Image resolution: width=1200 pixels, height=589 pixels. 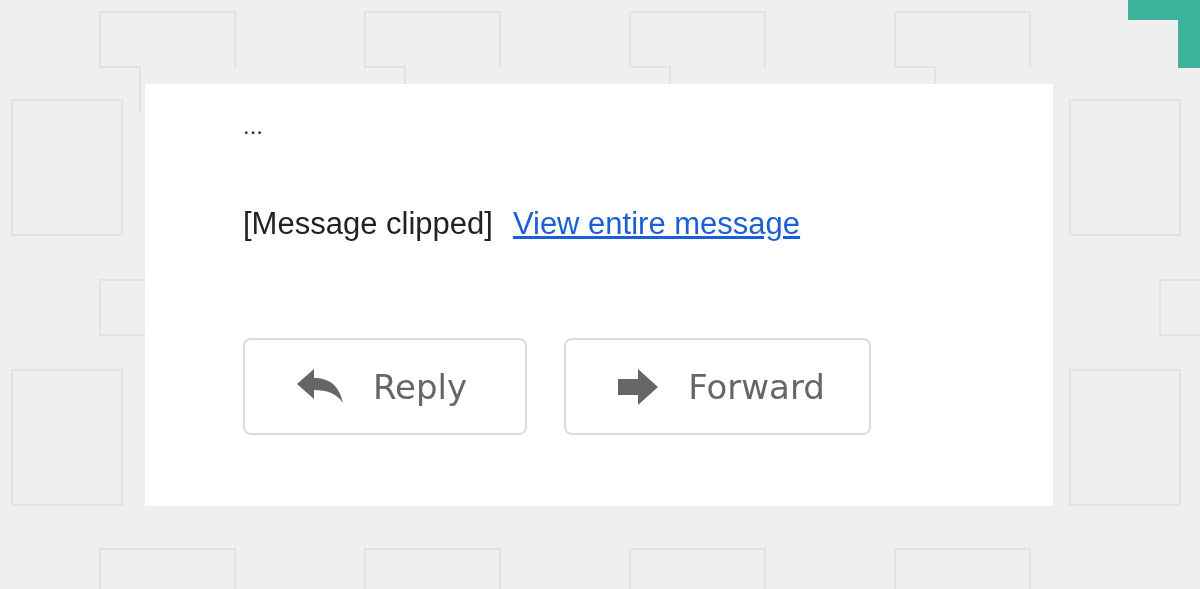 I want to click on corner-accent-drawing, so click(x=1164, y=34).